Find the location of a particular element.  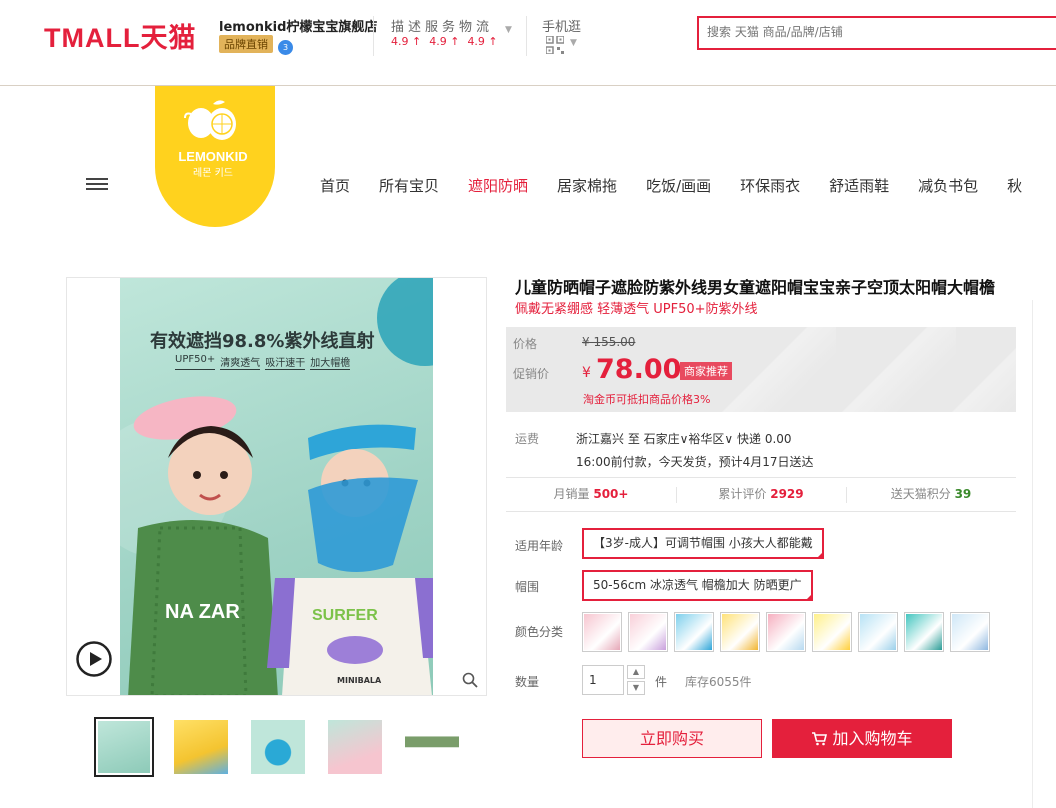

banner-tags: UPF50+ 清爽透气 吸汗速干 加大帽檐 is located at coordinates (263, 362).